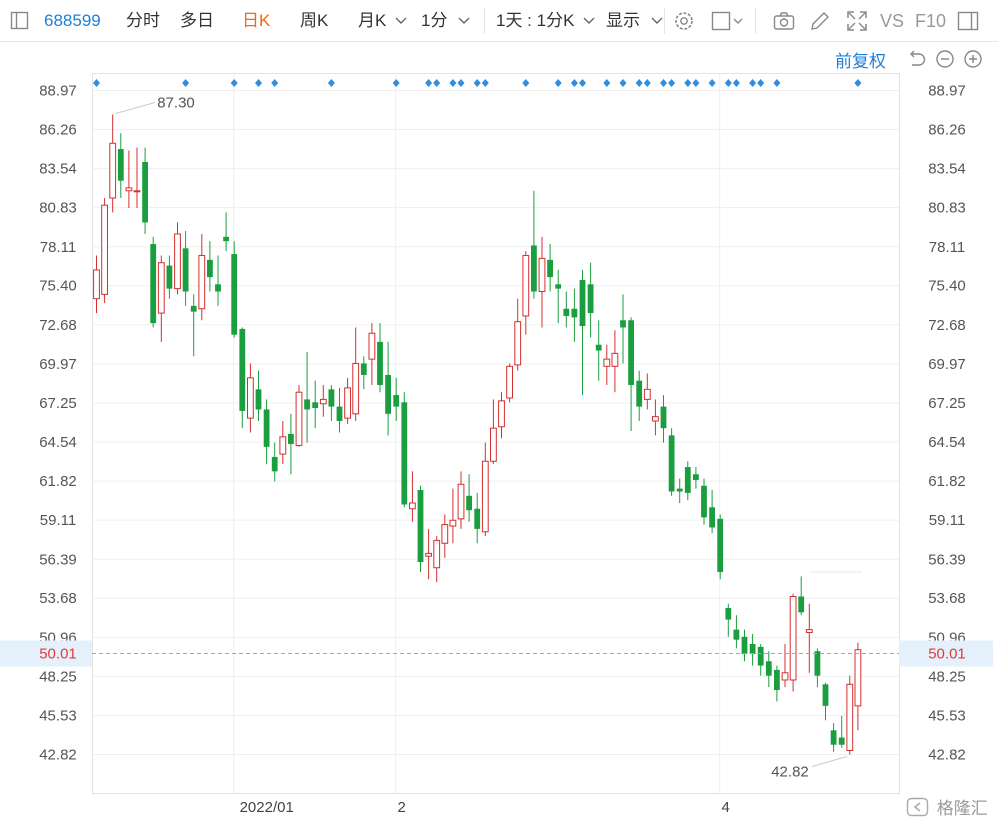  What do you see at coordinates (545, 21) in the screenshot?
I see `period-selector: 1天 : 1分K` at bounding box center [545, 21].